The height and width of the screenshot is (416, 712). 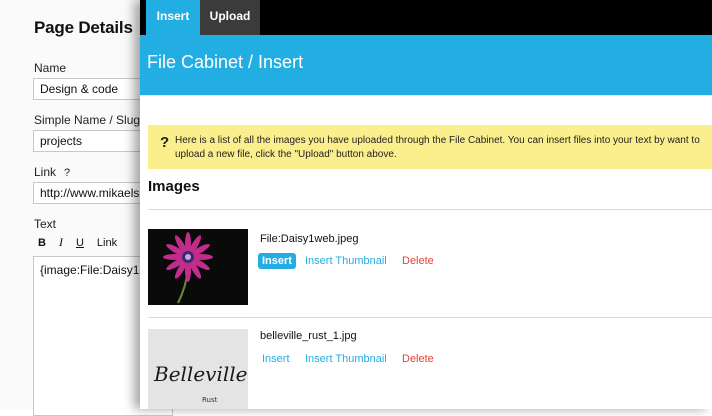 What do you see at coordinates (309, 239) in the screenshot?
I see `image-file-name: File:Daisy1web.jpeg` at bounding box center [309, 239].